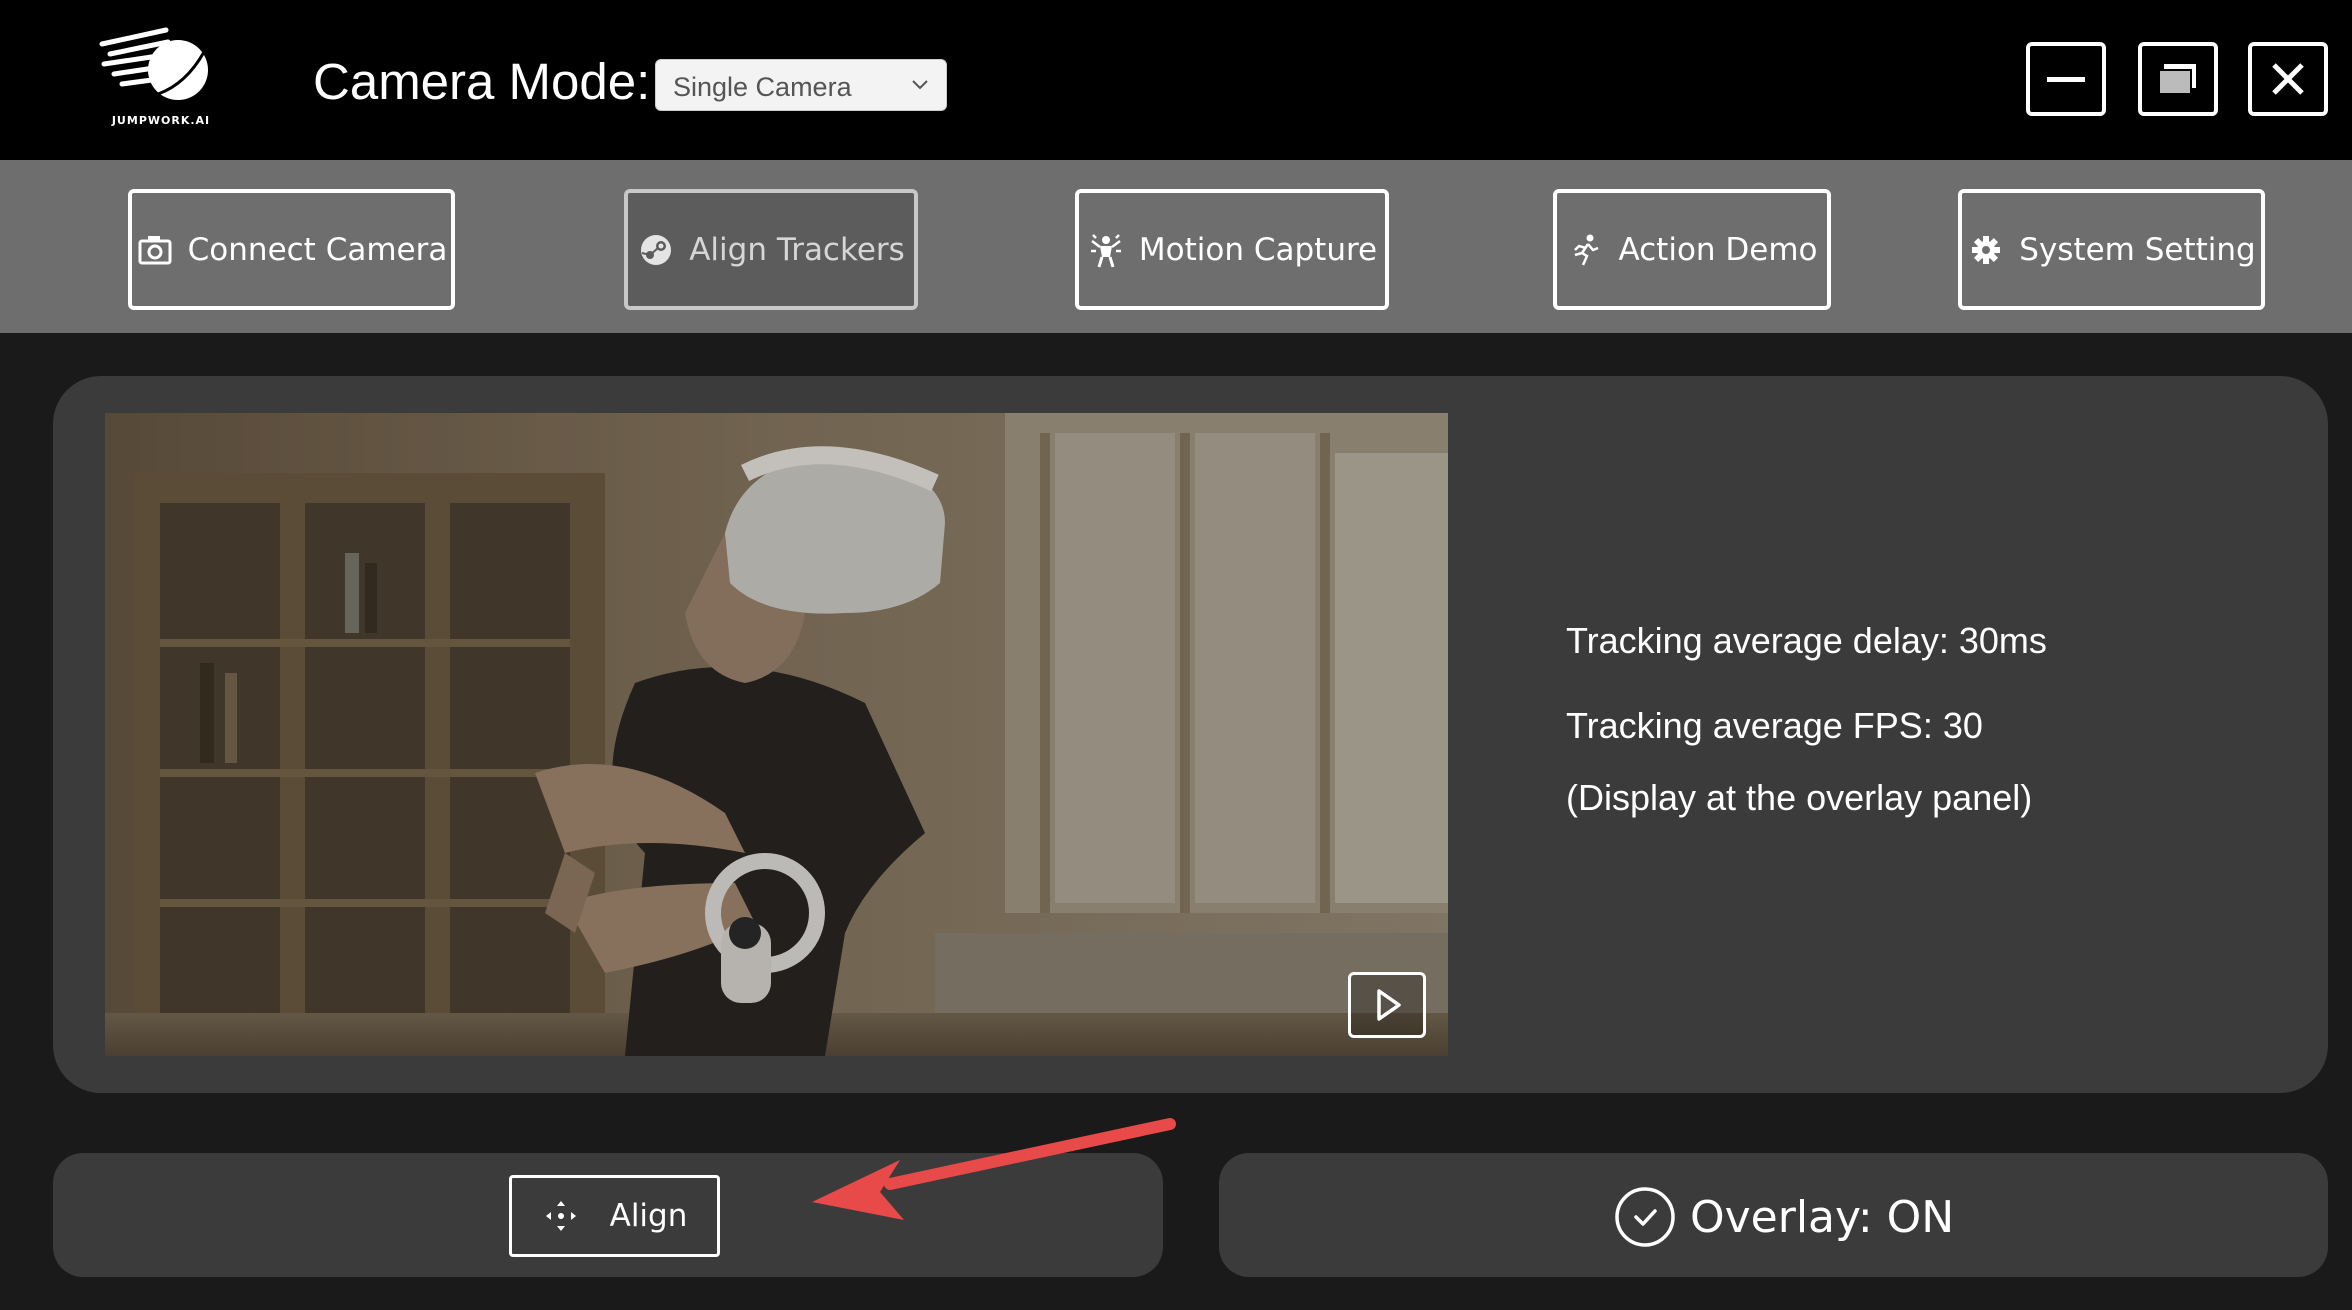 This screenshot has width=2352, height=1310. I want to click on align-label: Align, so click(648, 1216).